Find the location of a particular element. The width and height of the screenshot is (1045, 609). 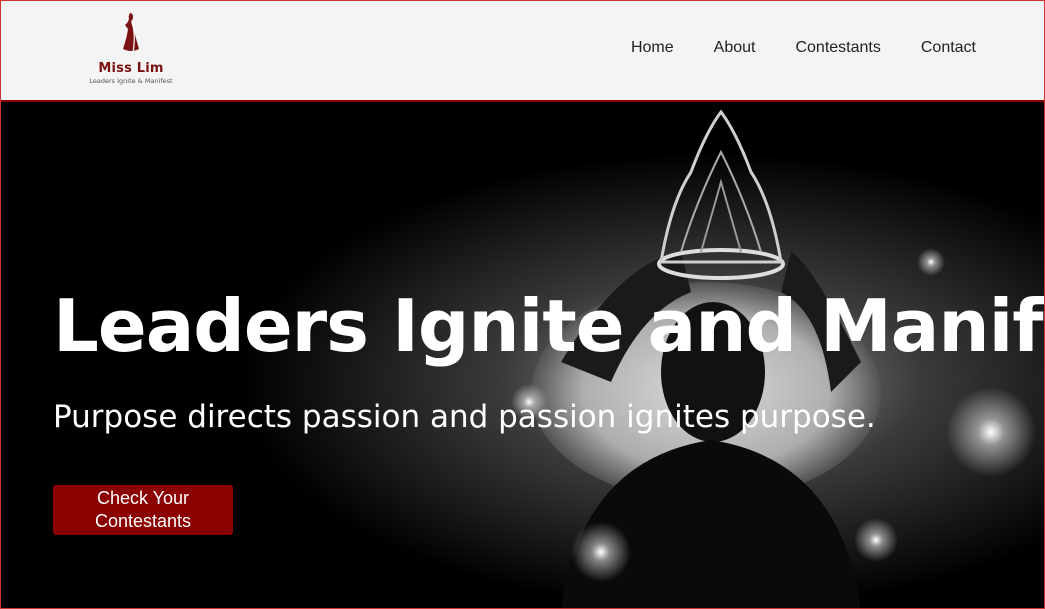

woman-silhouette-logo-icon is located at coordinates (131, 33).